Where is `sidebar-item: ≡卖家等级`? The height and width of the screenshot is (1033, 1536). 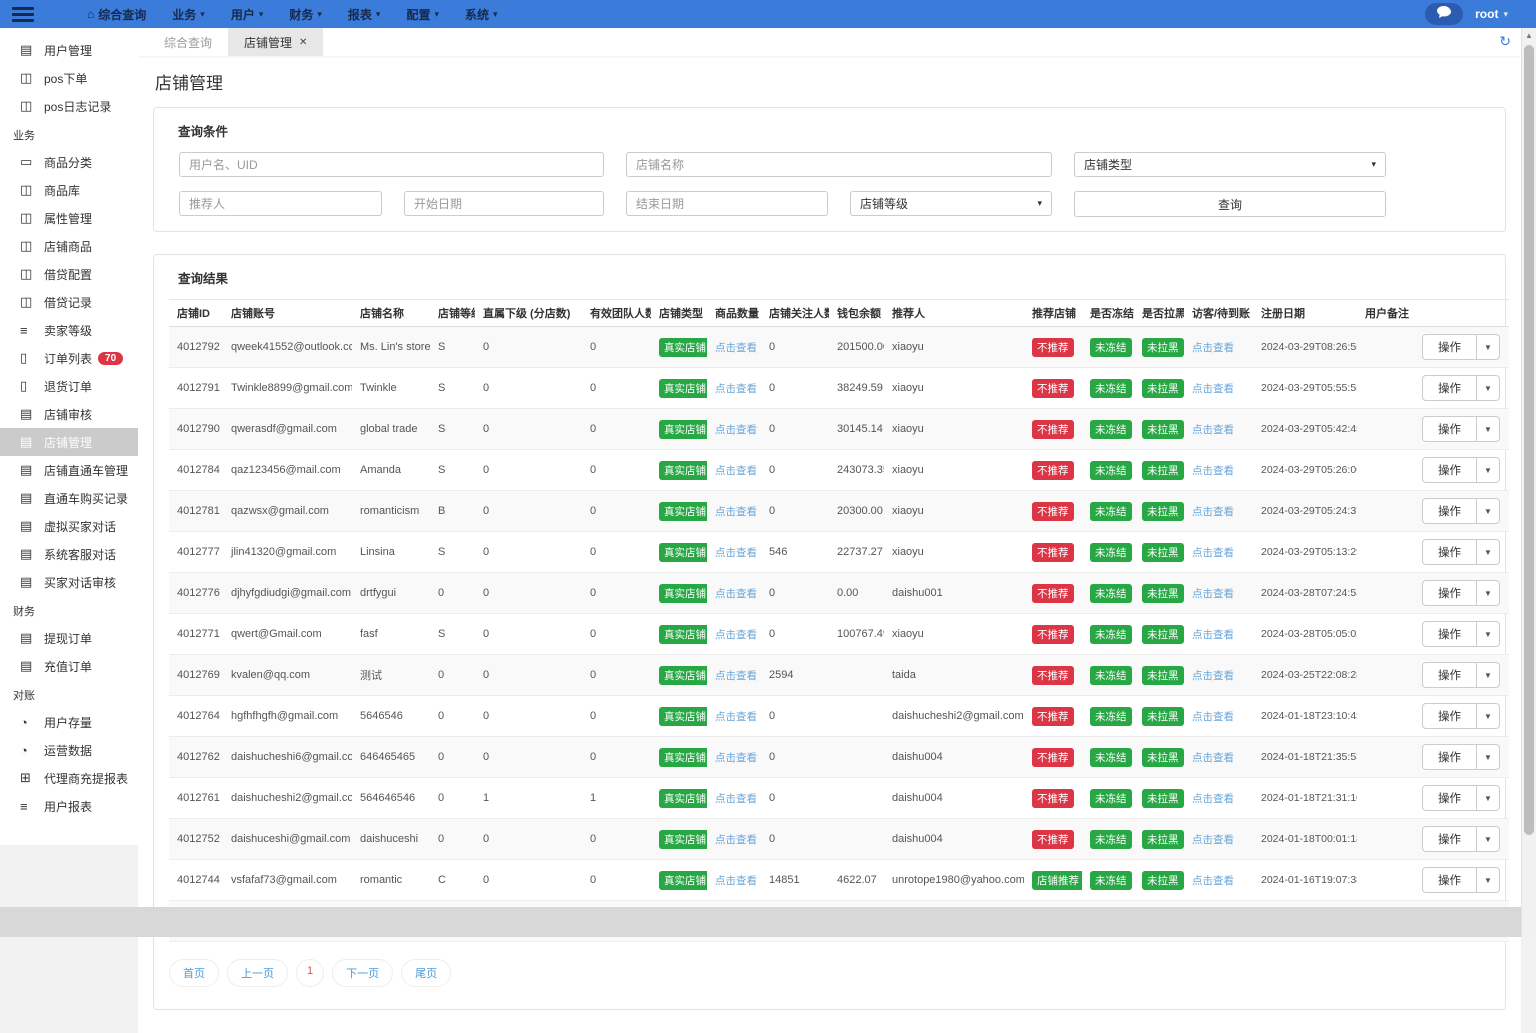
sidebar-item: ≡卖家等级 is located at coordinates (69, 330).